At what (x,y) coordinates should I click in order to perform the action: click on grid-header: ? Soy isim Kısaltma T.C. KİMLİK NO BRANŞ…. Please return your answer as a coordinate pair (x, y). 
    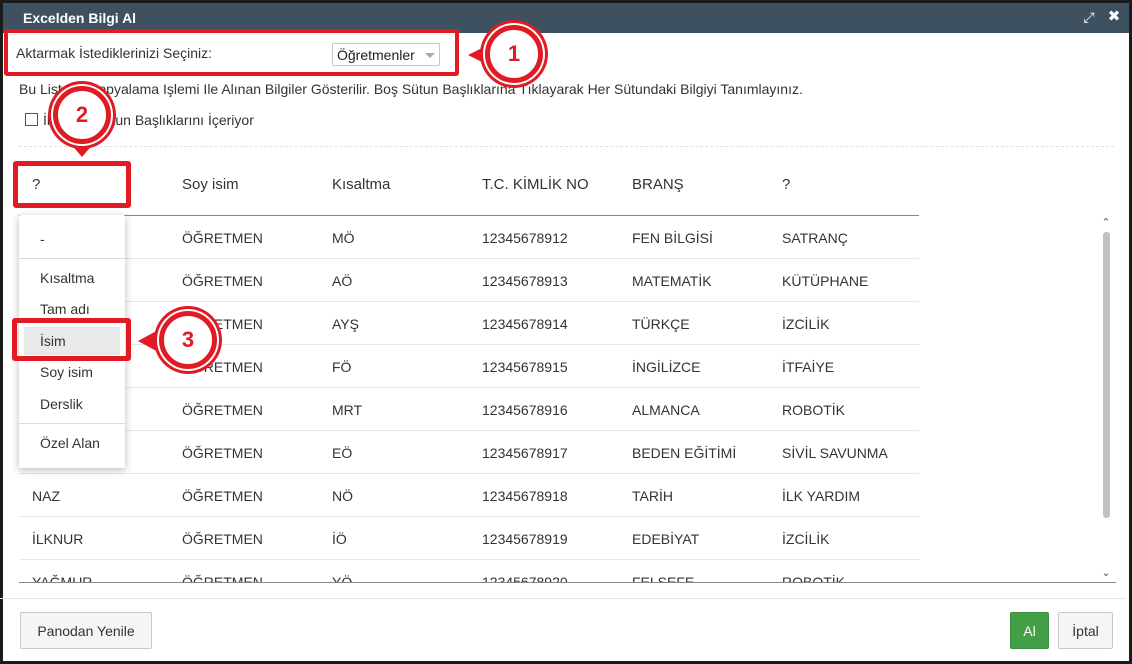
    Looking at the image, I should click on (460, 188).